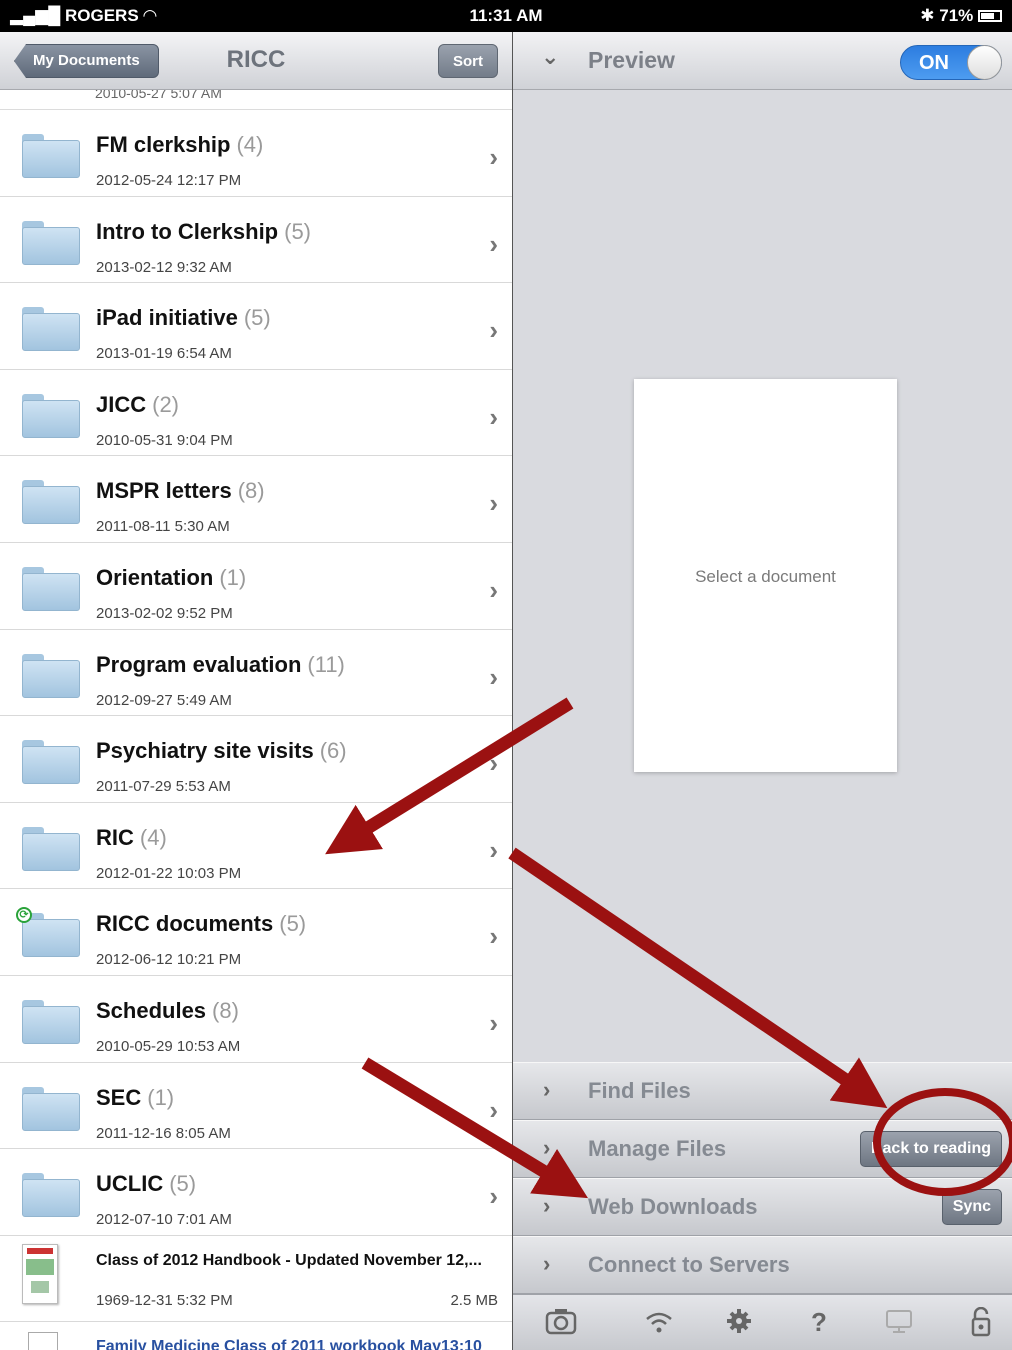 The height and width of the screenshot is (1350, 1012). Describe the element at coordinates (739, 1324) in the screenshot. I see `gear-icon` at that location.